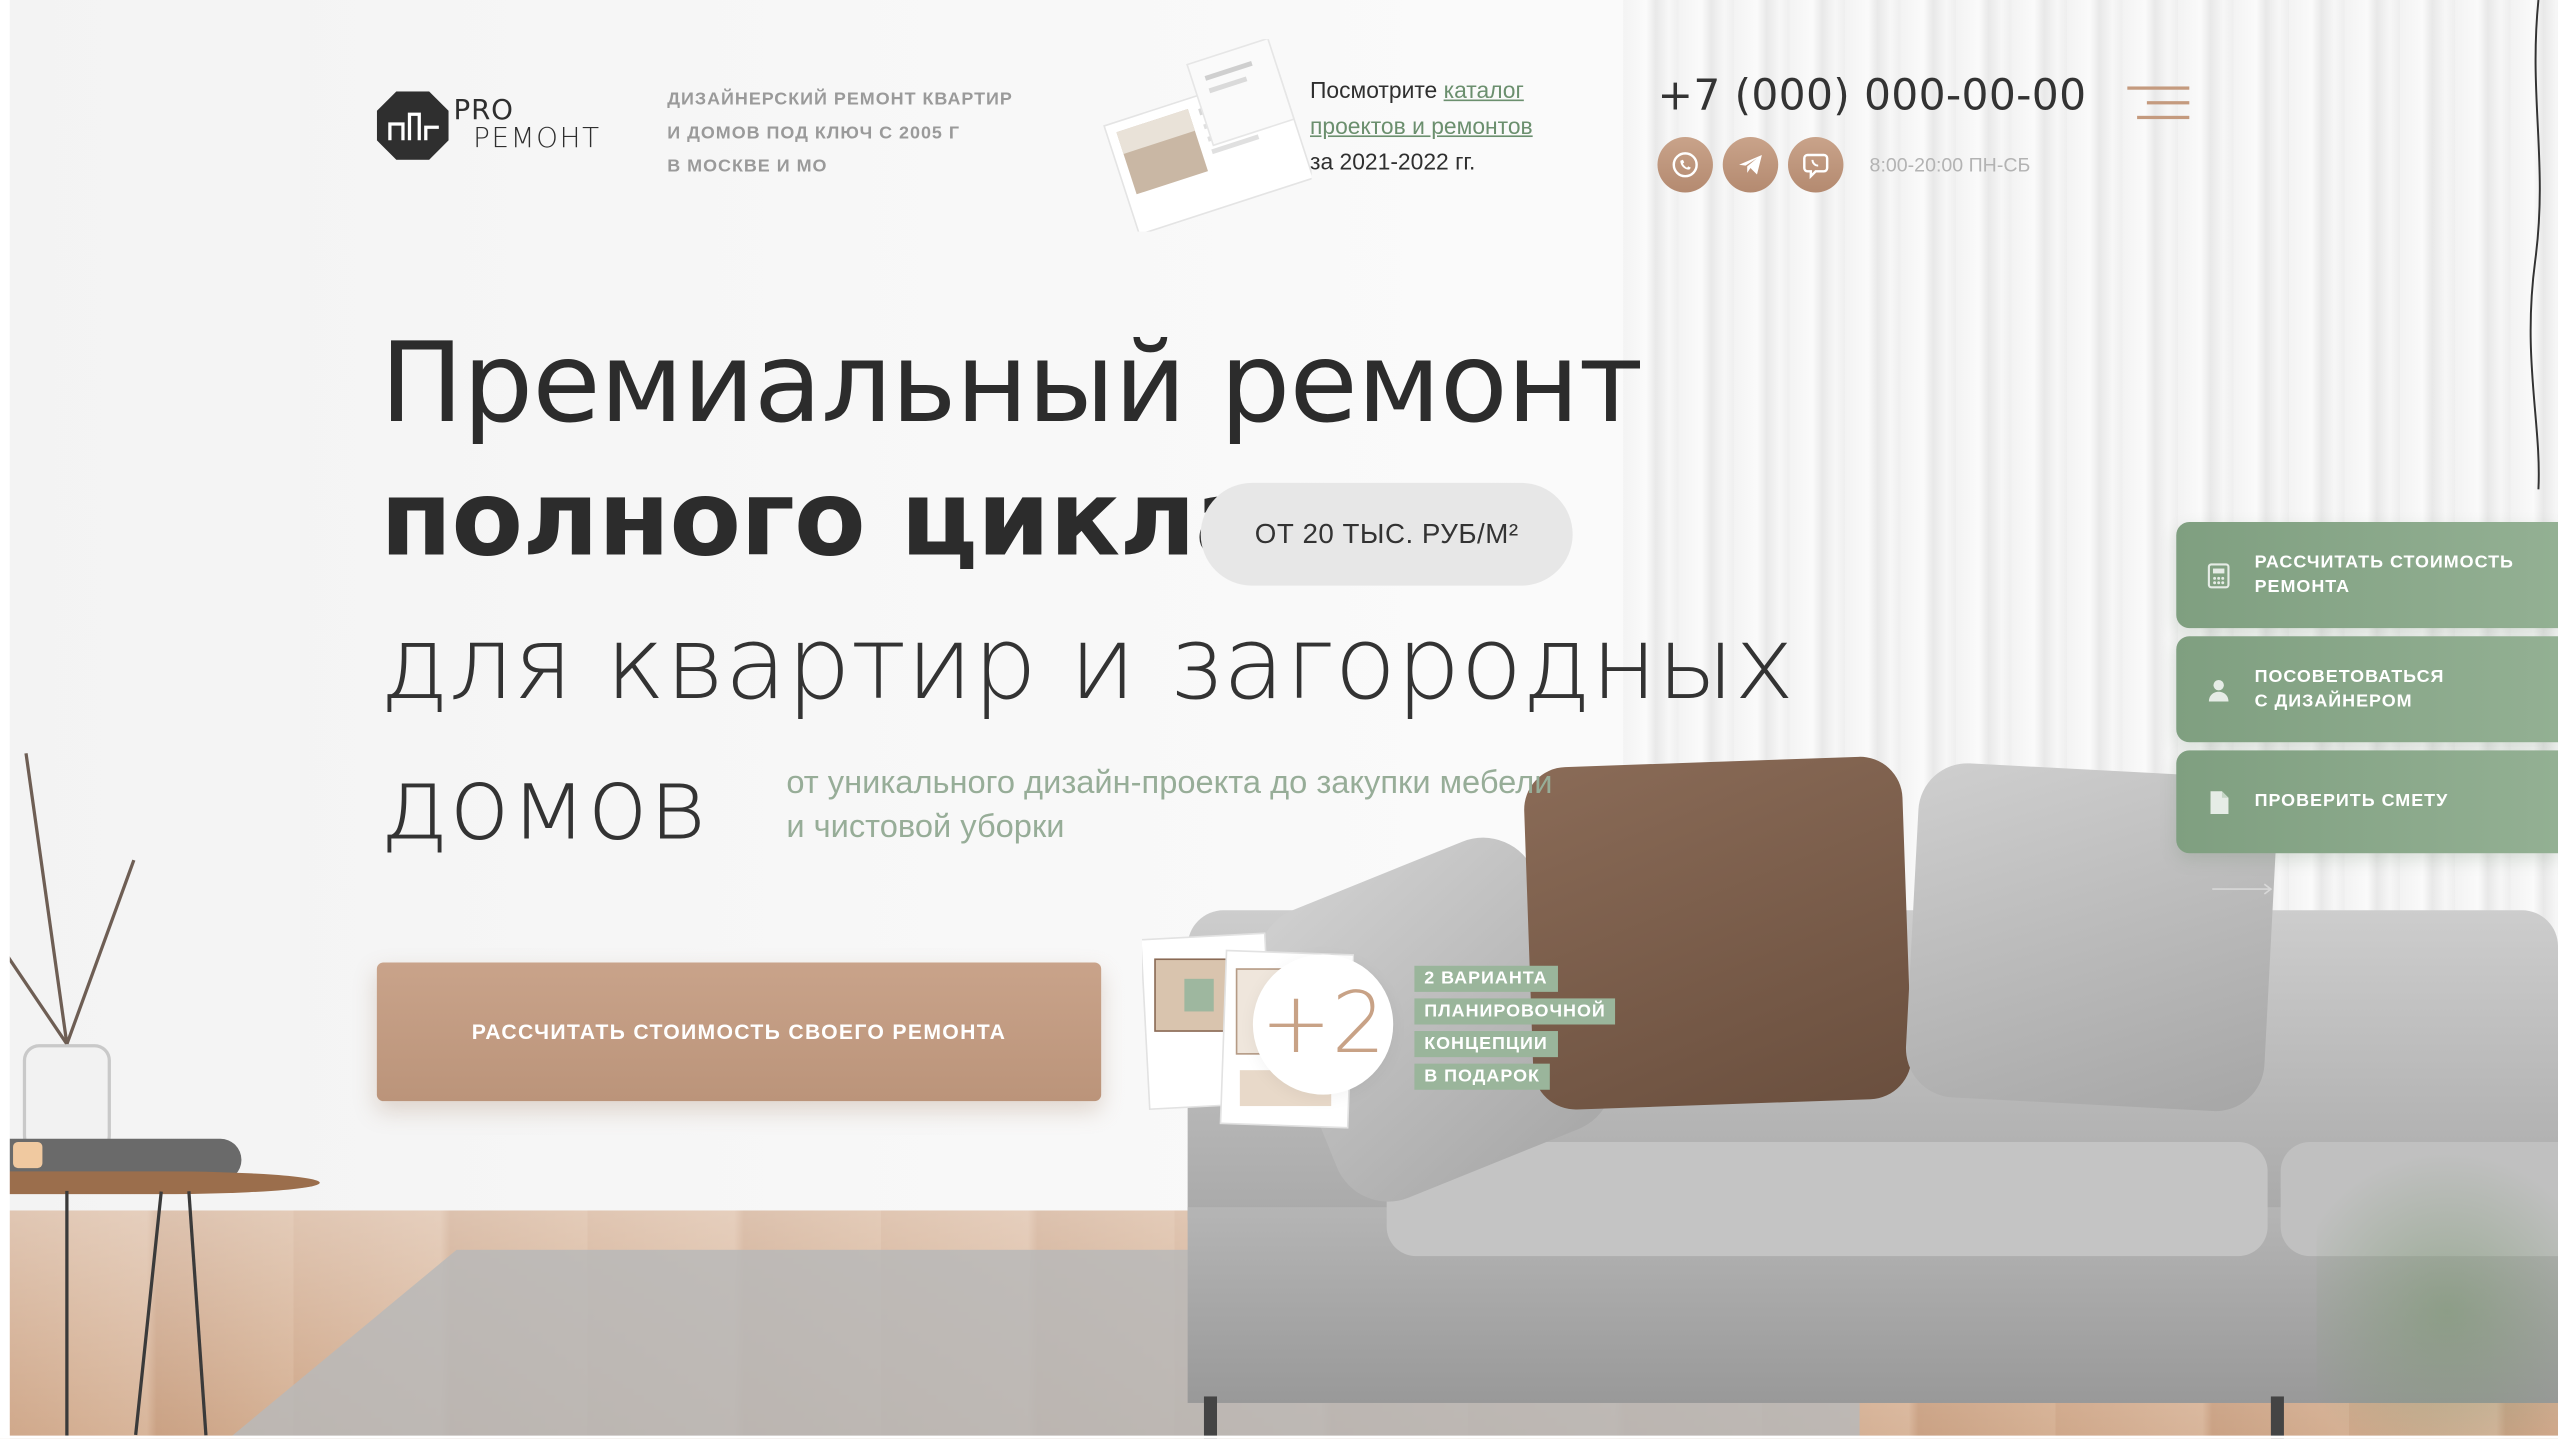  I want to click on logo: PRO РЕМОНТ, so click(488, 125).